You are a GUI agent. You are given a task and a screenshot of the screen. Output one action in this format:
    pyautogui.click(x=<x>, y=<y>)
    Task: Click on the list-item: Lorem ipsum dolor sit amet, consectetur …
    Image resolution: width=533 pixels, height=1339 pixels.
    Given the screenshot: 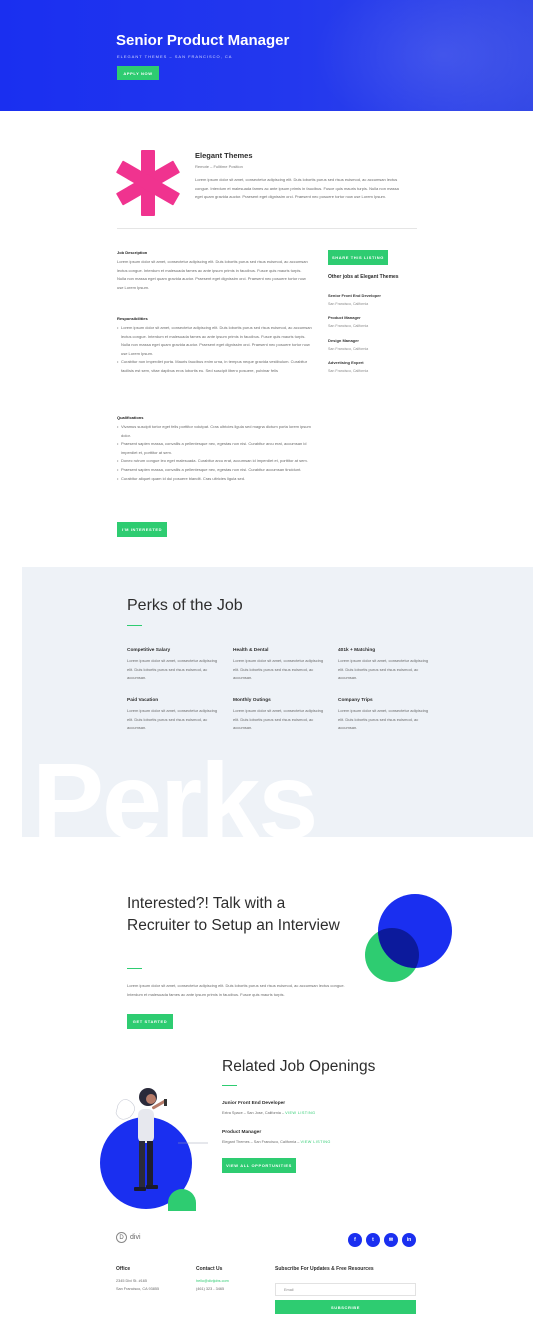 What is the action you would take?
    pyautogui.click(x=215, y=341)
    